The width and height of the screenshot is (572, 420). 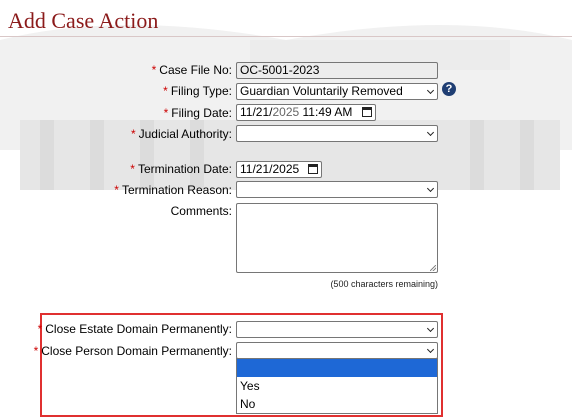 I want to click on filing-type-label: * Filing Type:, so click(x=197, y=91).